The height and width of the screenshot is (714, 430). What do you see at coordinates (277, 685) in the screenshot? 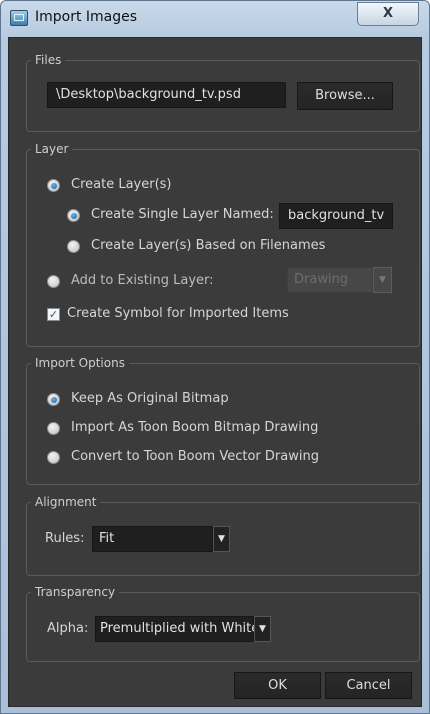
I see `ok-button: OK` at bounding box center [277, 685].